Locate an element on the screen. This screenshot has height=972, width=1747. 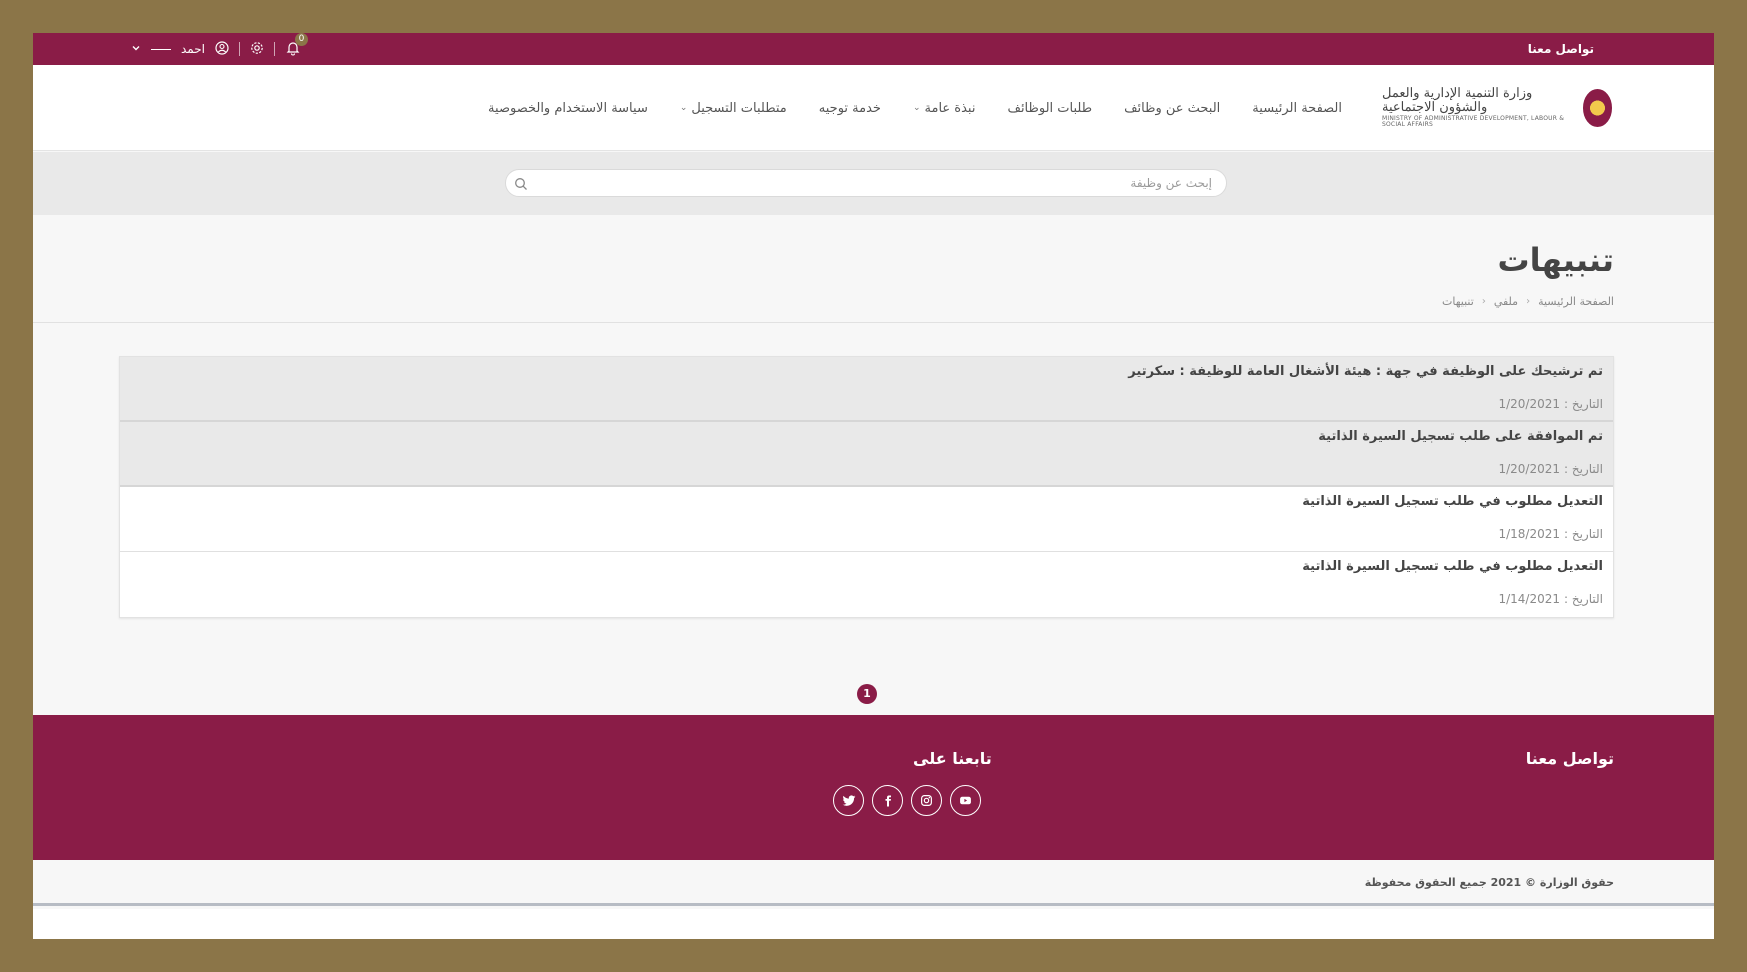
nav-job-applications-label: طلبات الوظائف is located at coordinates (1050, 108).